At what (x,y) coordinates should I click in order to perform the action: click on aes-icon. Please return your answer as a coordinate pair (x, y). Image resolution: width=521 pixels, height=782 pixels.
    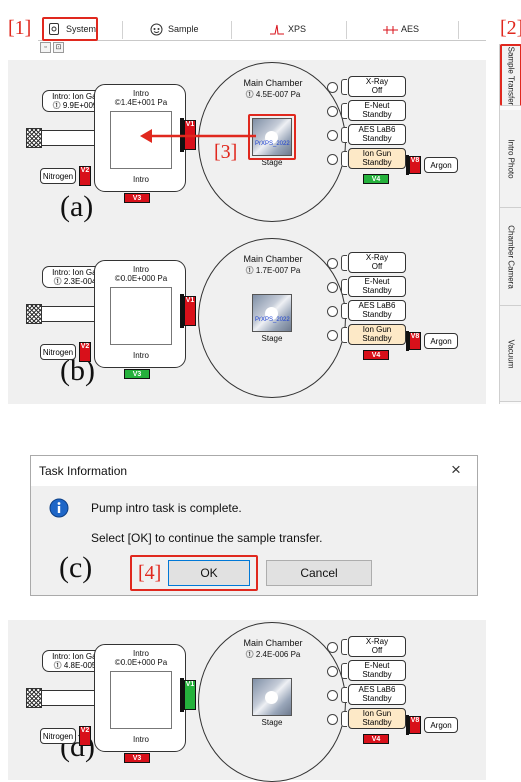
    Looking at the image, I should click on (390, 29).